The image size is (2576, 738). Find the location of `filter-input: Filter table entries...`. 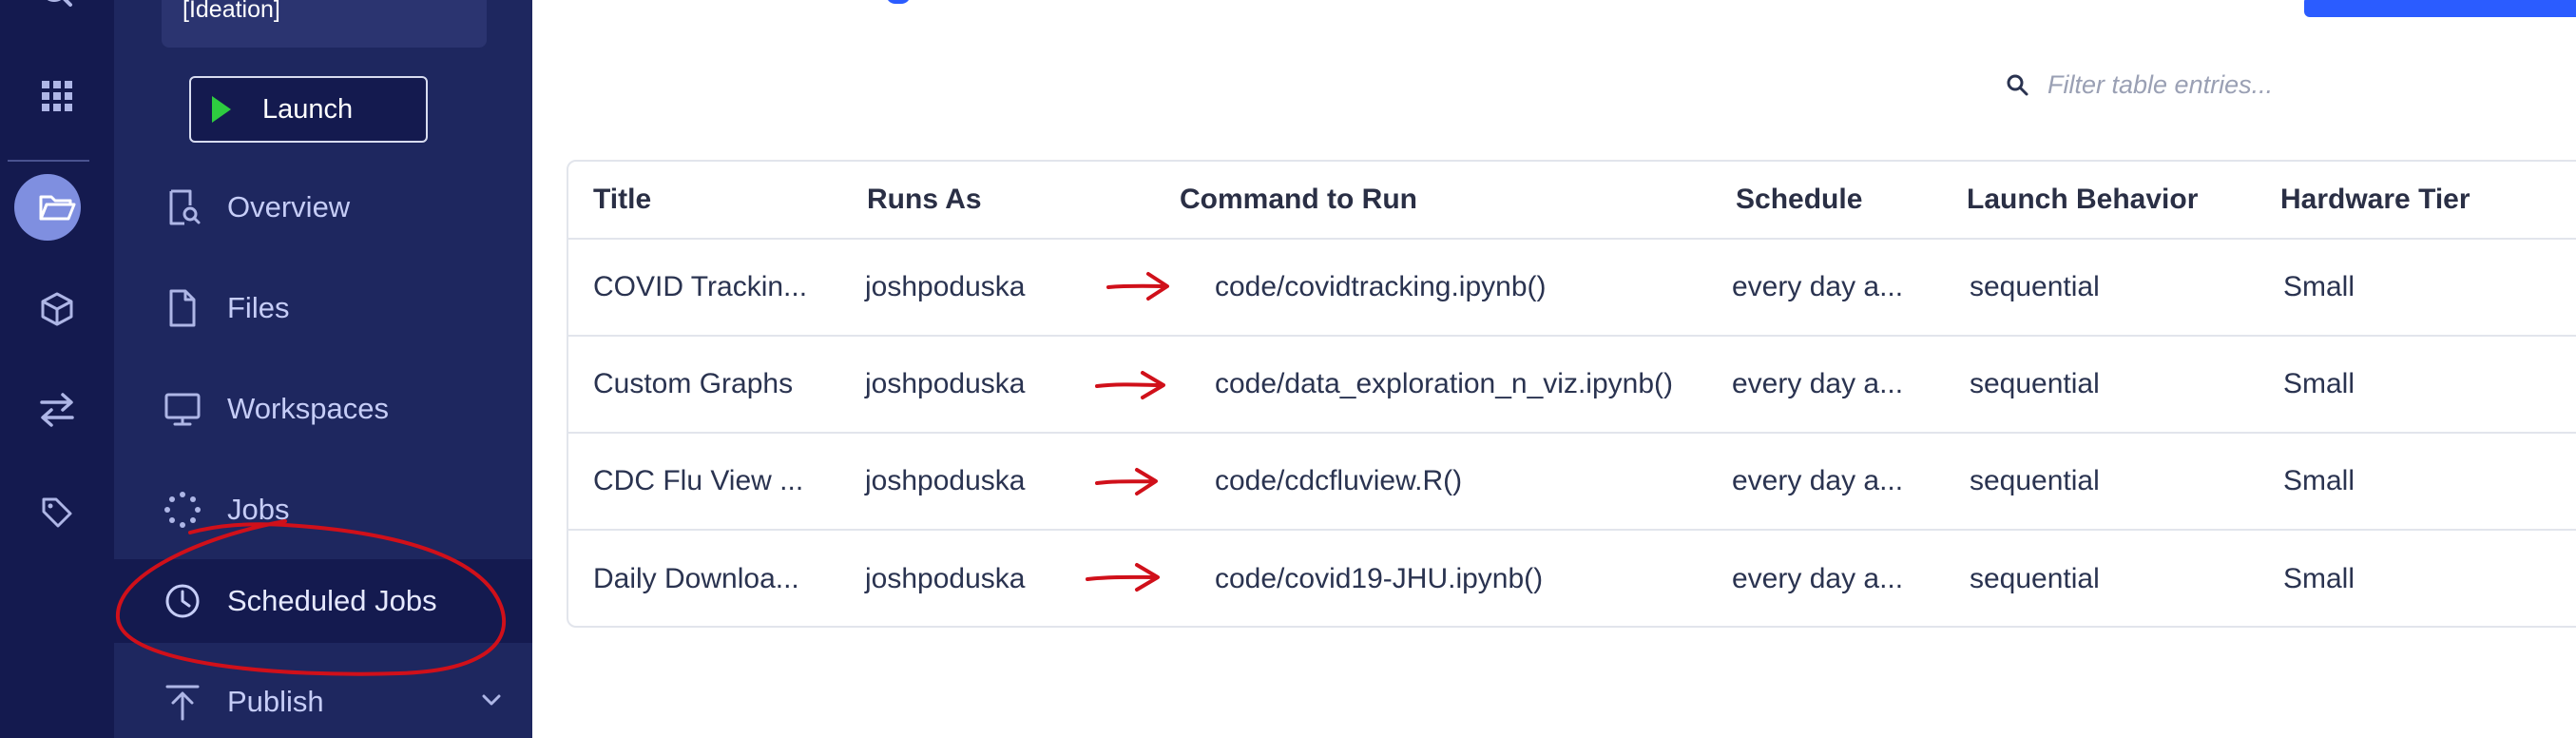

filter-input: Filter table entries... is located at coordinates (2160, 85).